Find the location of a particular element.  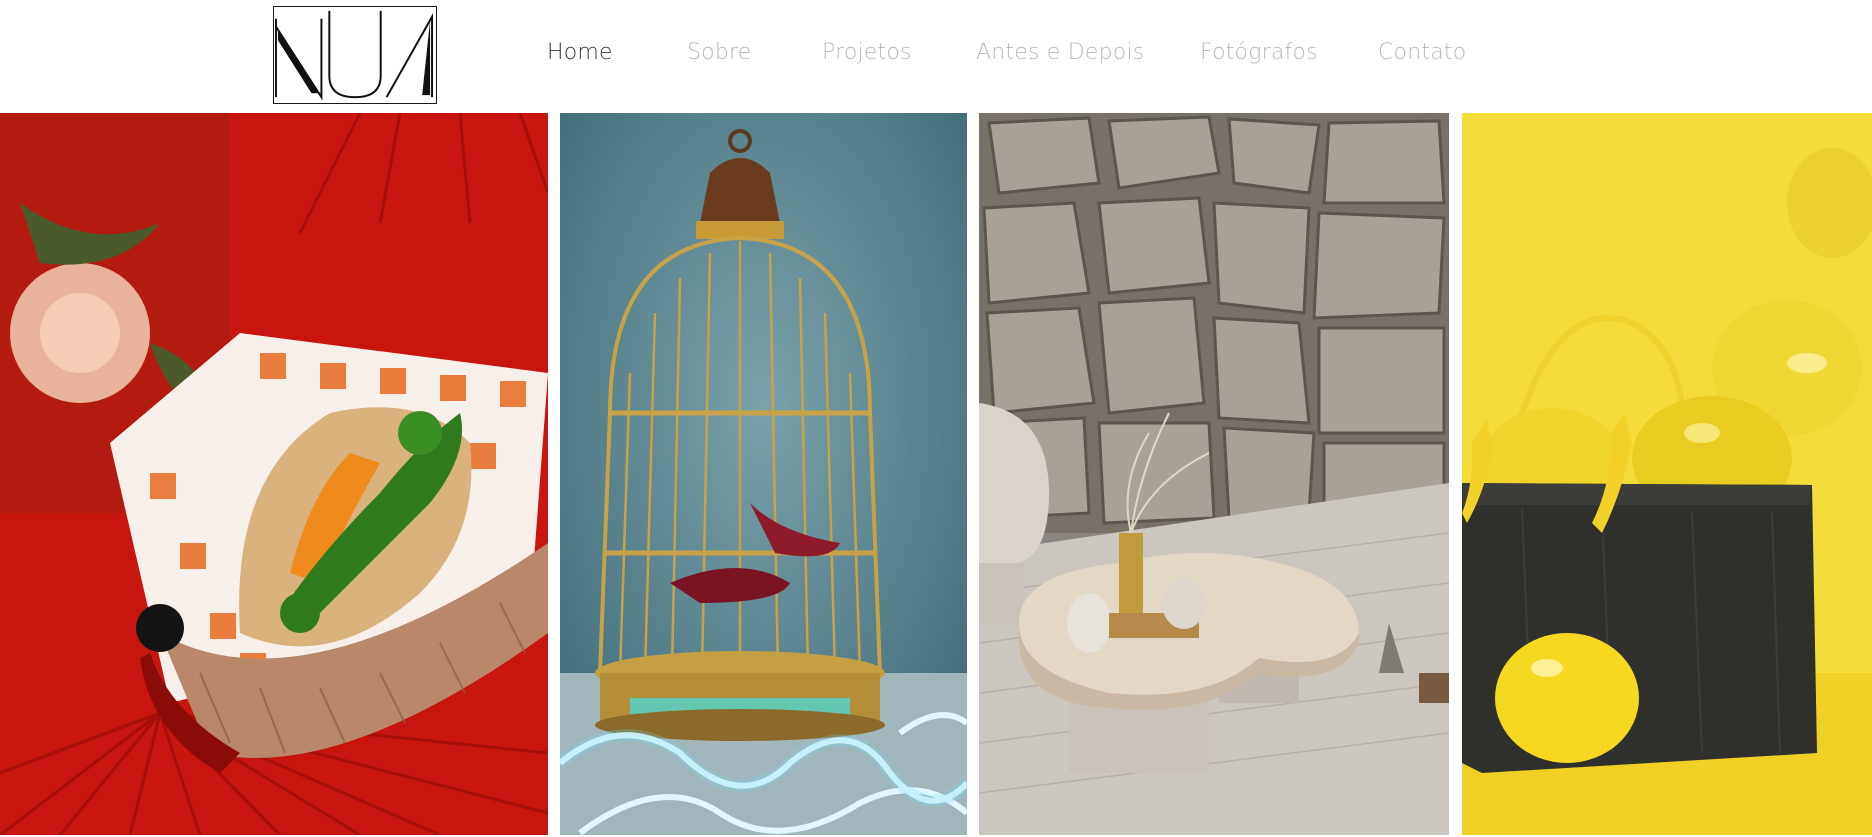

nav-item-home: Home is located at coordinates (580, 52).